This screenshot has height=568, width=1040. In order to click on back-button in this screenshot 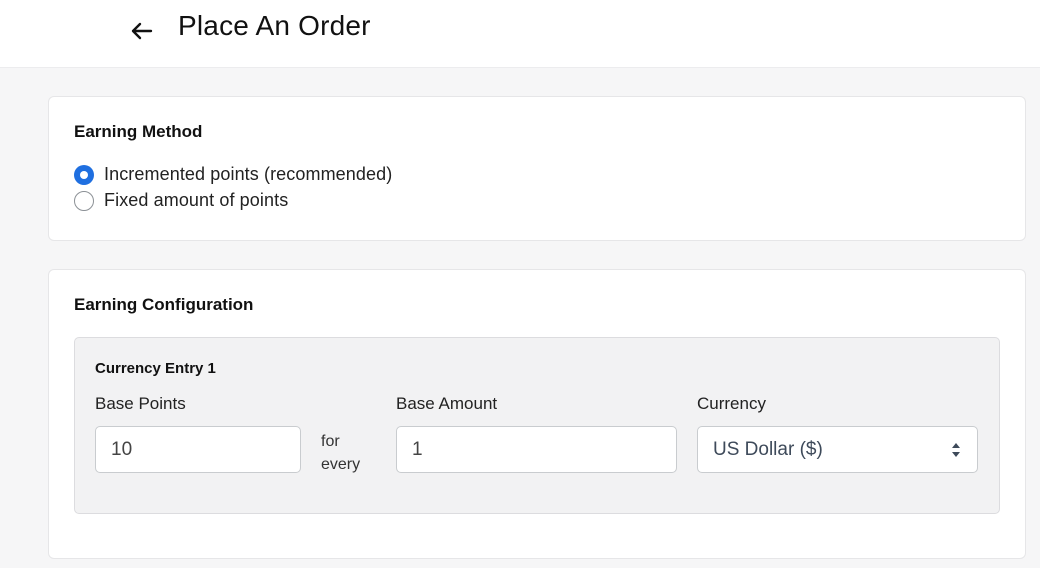, I will do `click(141, 31)`.